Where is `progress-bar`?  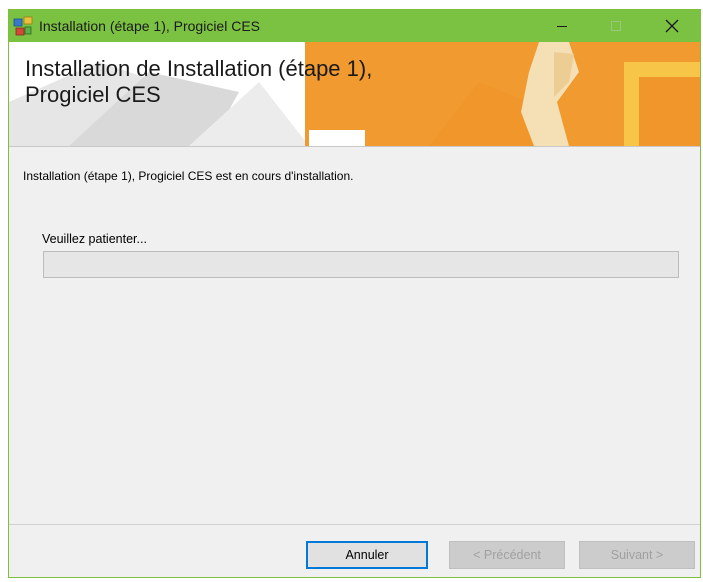 progress-bar is located at coordinates (361, 264).